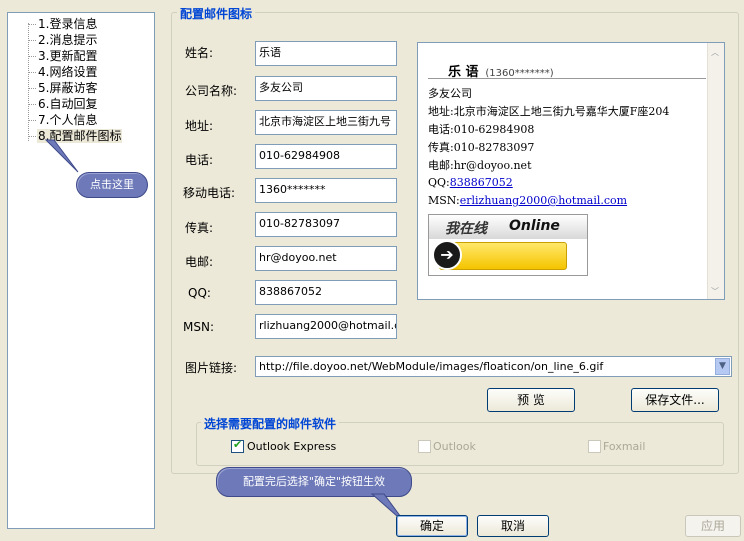 This screenshot has width=744, height=541. I want to click on preview-msn-label: MSN:, so click(444, 200).